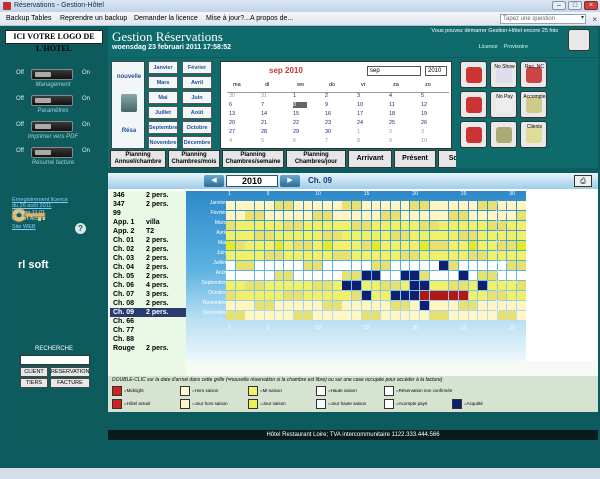 The image size is (600, 479). What do you see at coordinates (364, 105) in the screenshot?
I see `calendar-day: 10` at bounding box center [364, 105].